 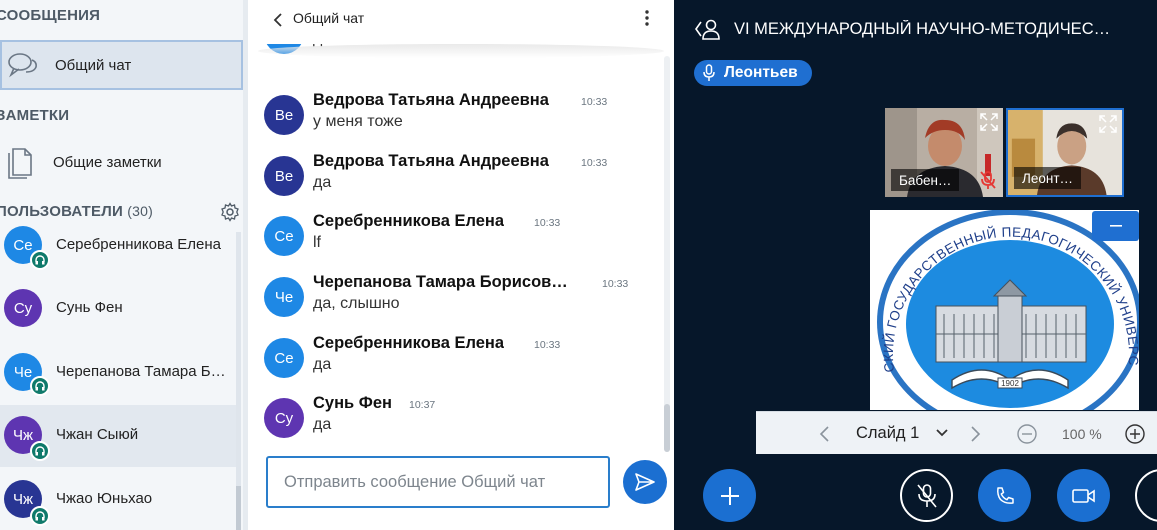 I want to click on share-screen-button, so click(x=1146, y=495).